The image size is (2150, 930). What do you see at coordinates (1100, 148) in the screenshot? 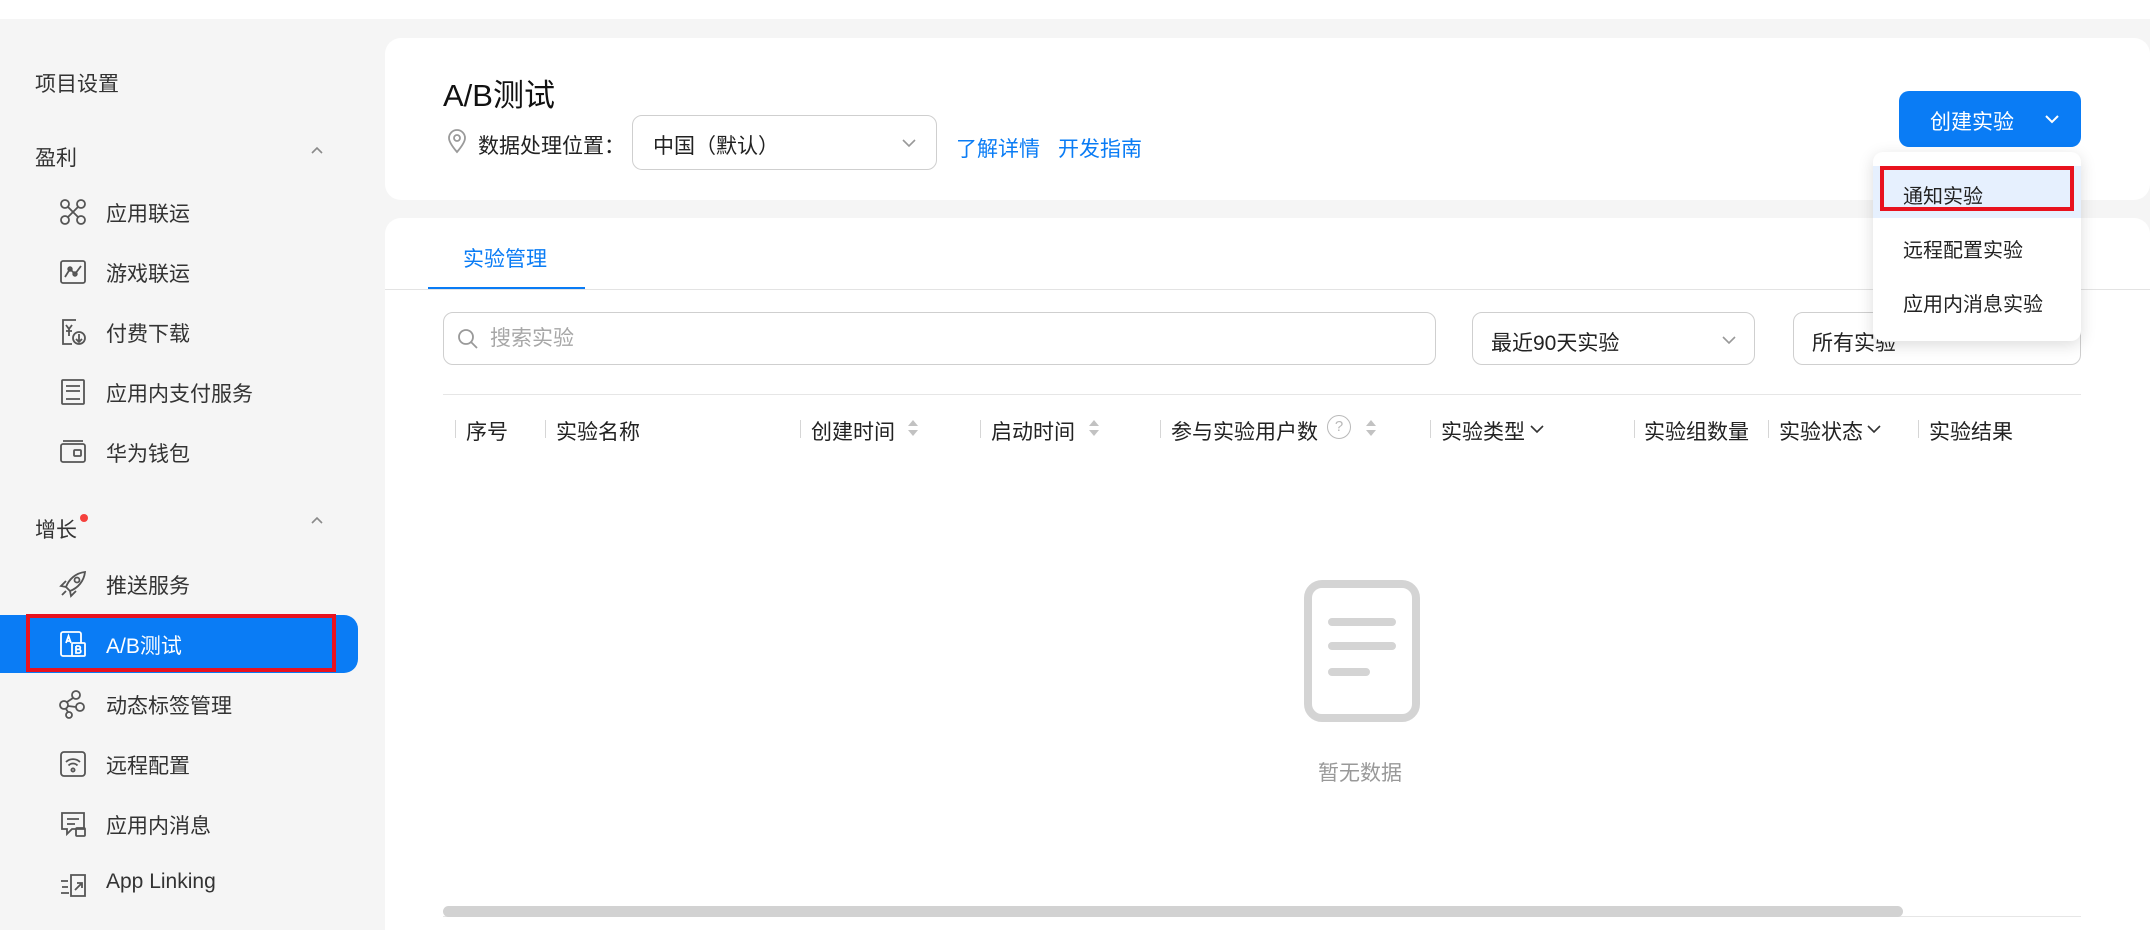
I see `dev-guide-link: 开发指南` at bounding box center [1100, 148].